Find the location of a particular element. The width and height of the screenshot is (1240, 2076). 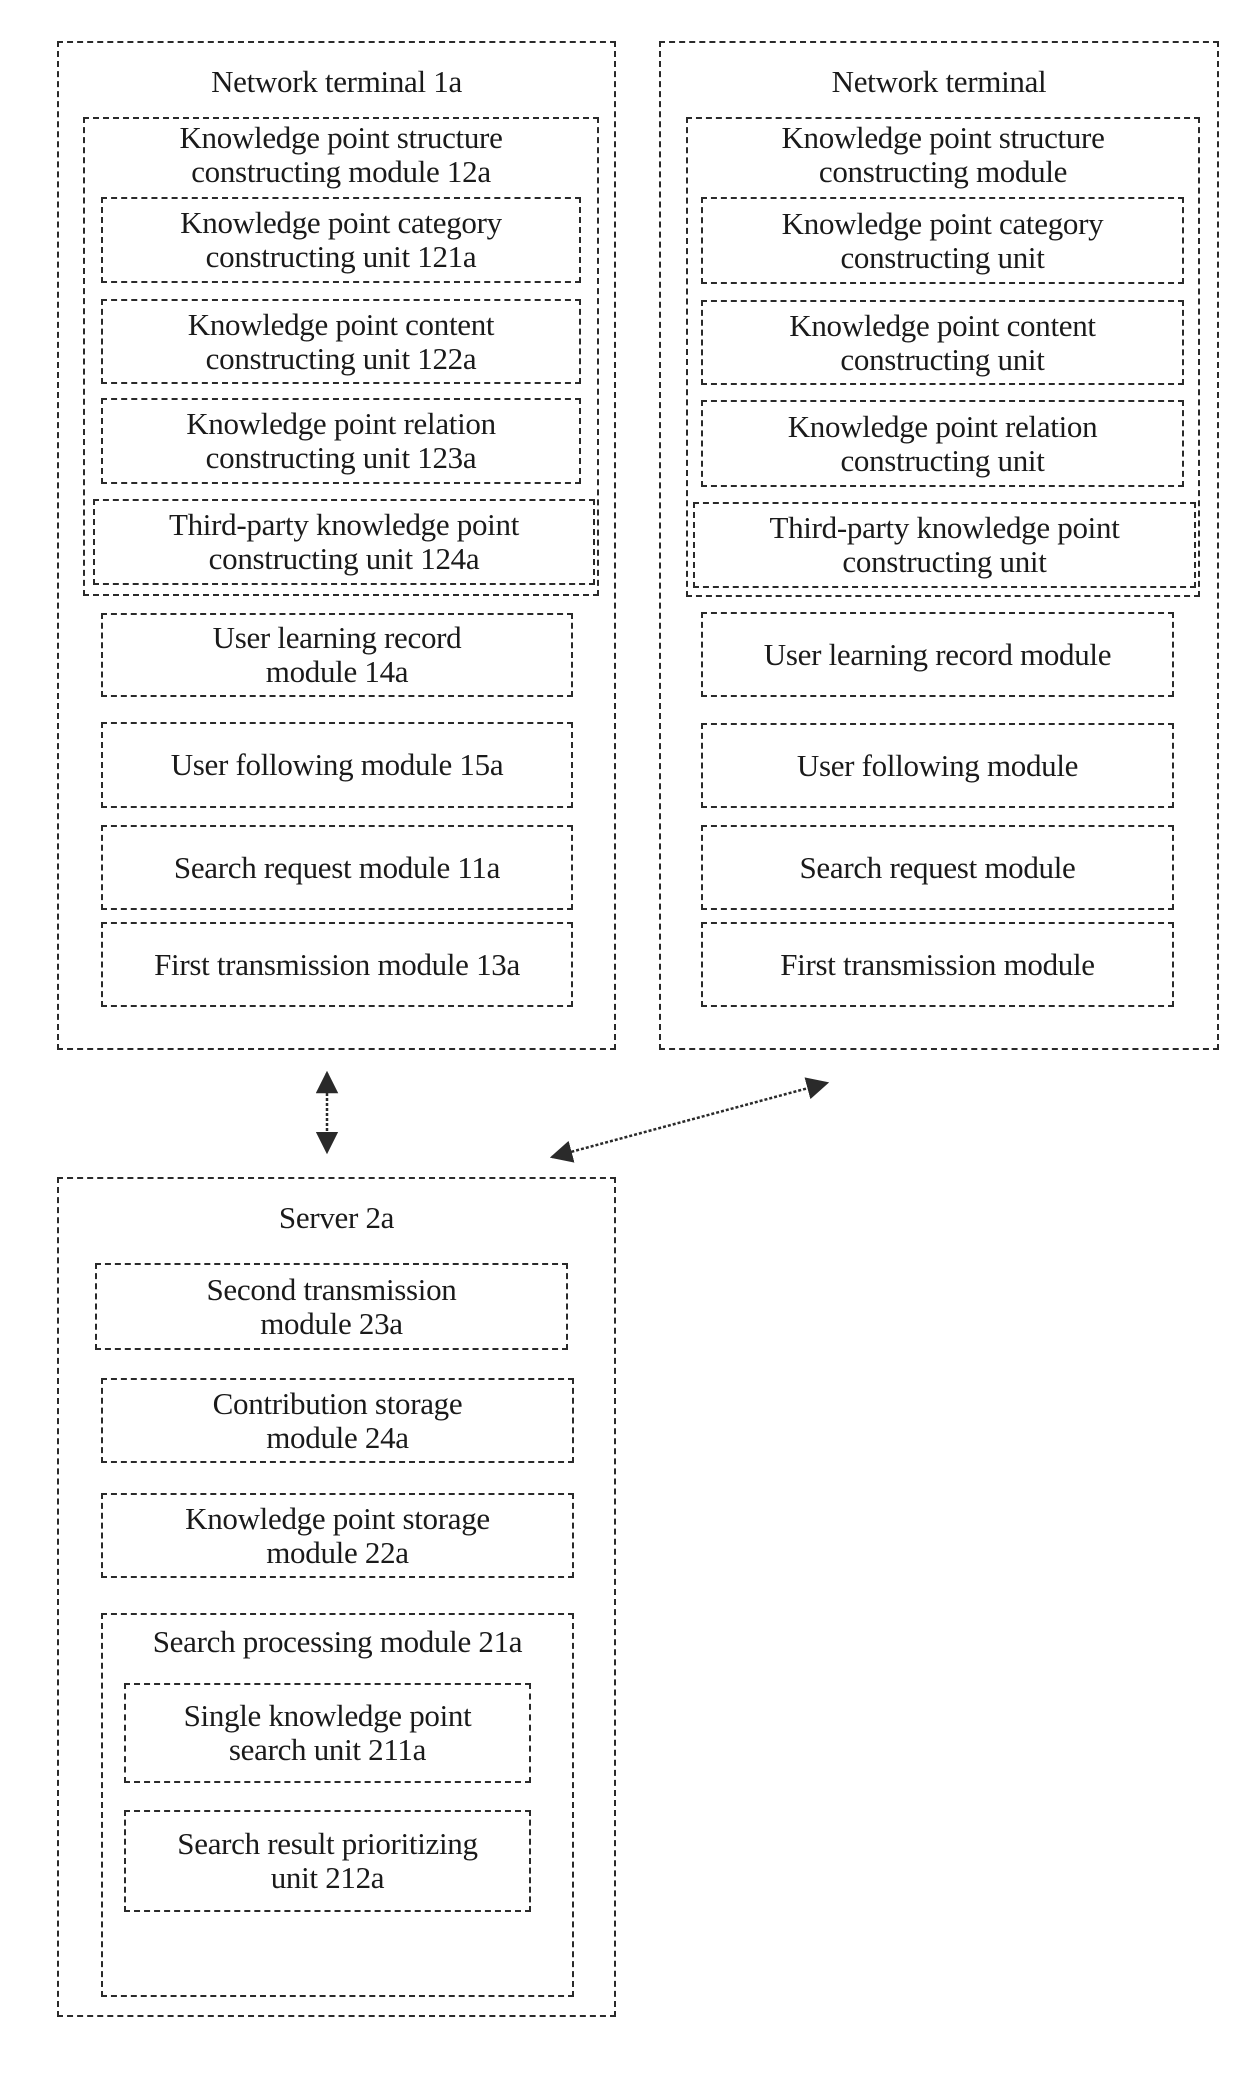

user-learning-record-module-14a: User learning record module 14a is located at coordinates (337, 655).